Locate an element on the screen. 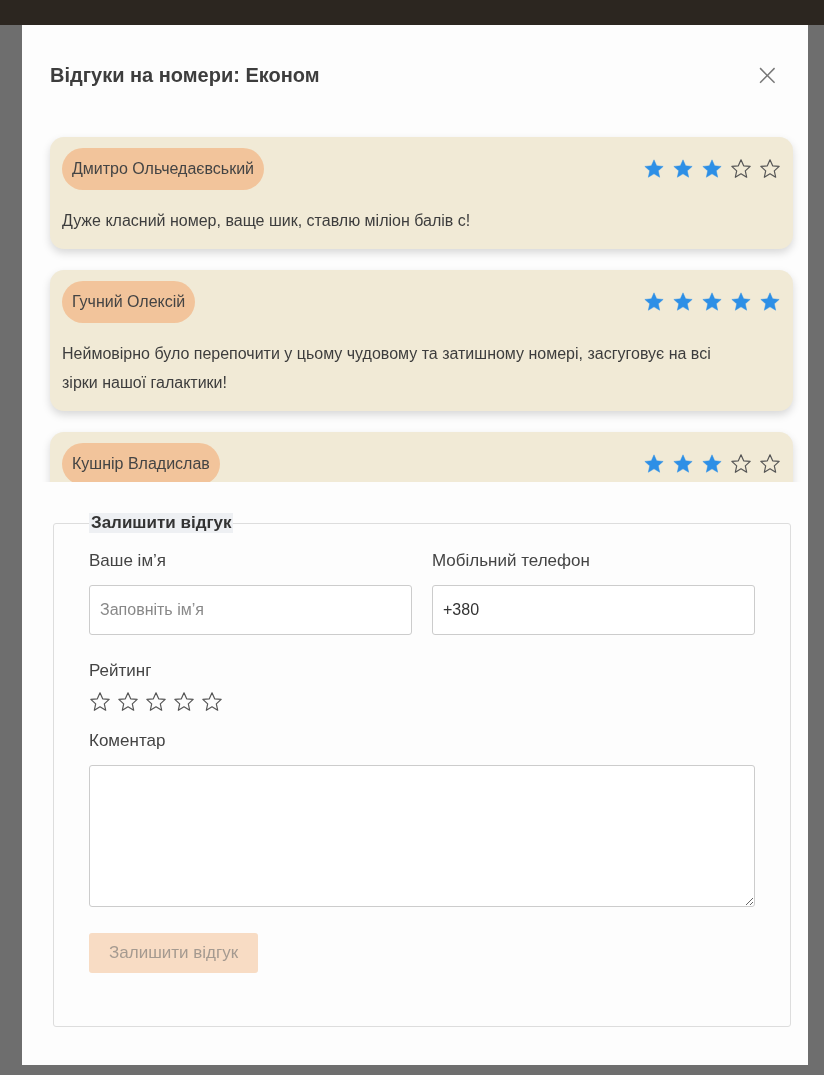 The height and width of the screenshot is (1075, 824). field-label: Мобільний телефон is located at coordinates (511, 561).